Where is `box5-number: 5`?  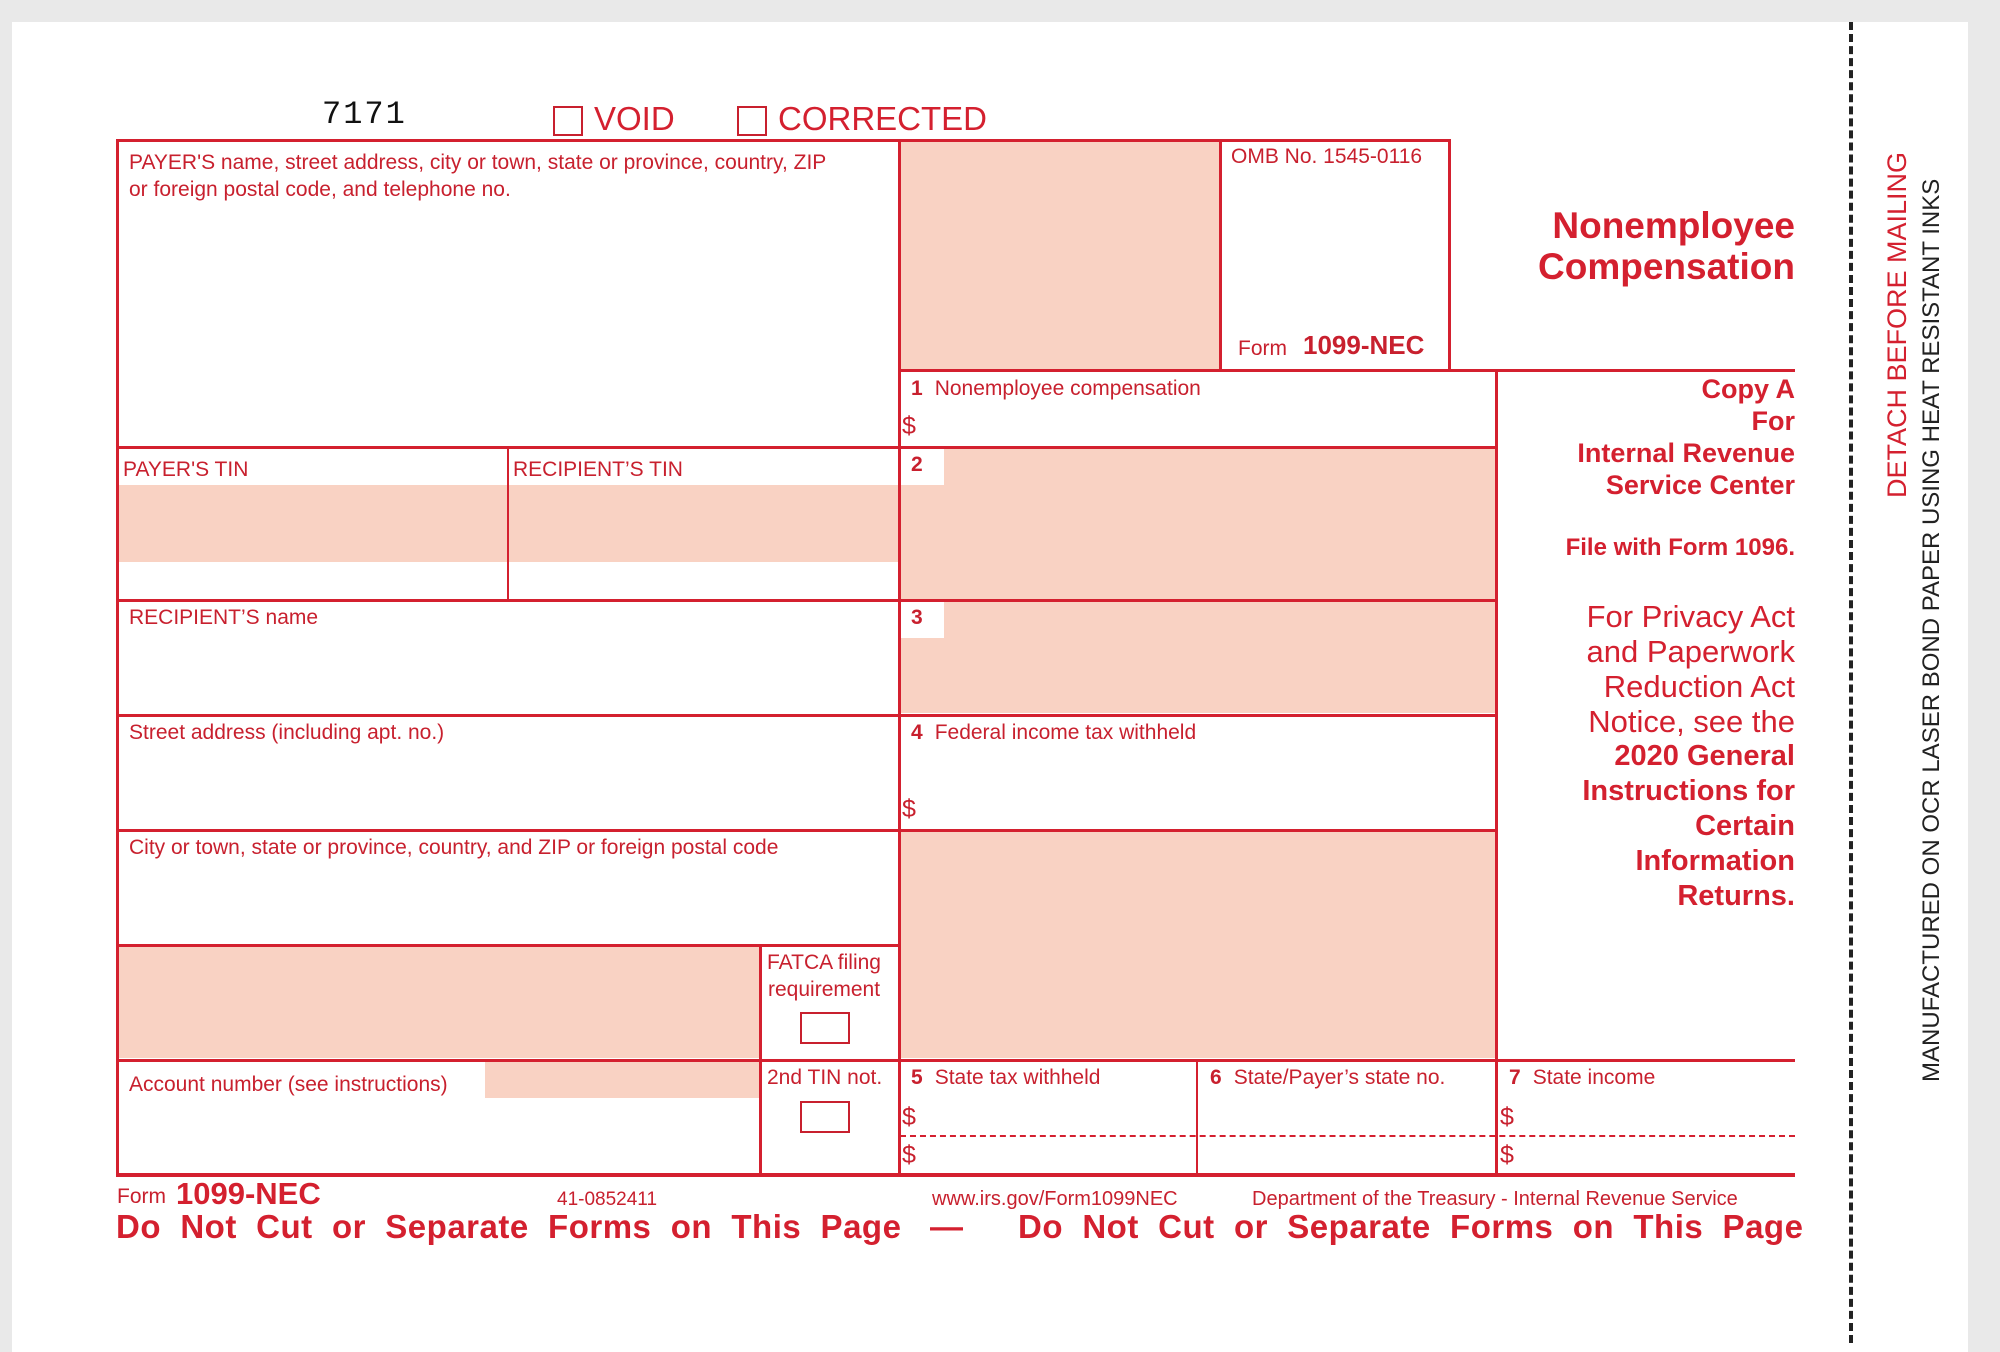 box5-number: 5 is located at coordinates (917, 1077).